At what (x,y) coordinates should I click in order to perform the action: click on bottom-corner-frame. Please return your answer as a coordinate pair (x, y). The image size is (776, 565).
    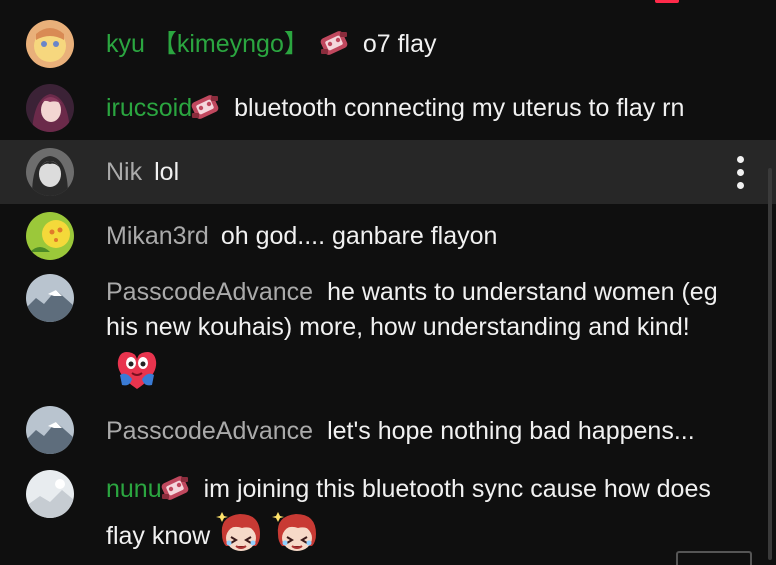
    Looking at the image, I should click on (714, 558).